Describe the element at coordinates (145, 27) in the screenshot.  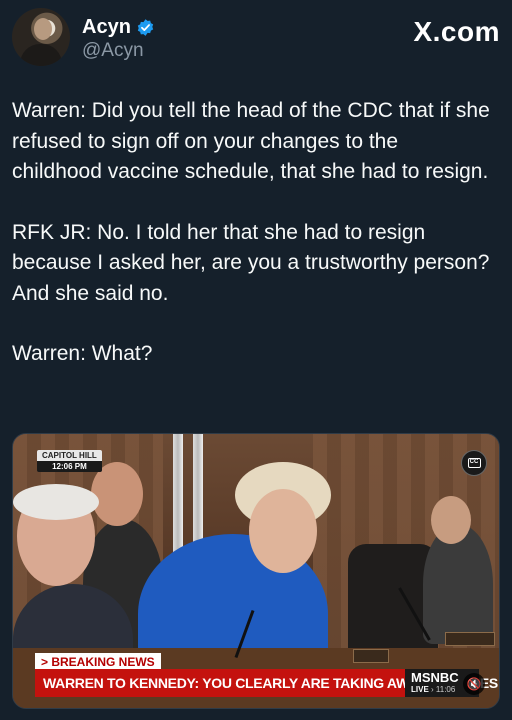
I see `verified-badge-icon` at that location.